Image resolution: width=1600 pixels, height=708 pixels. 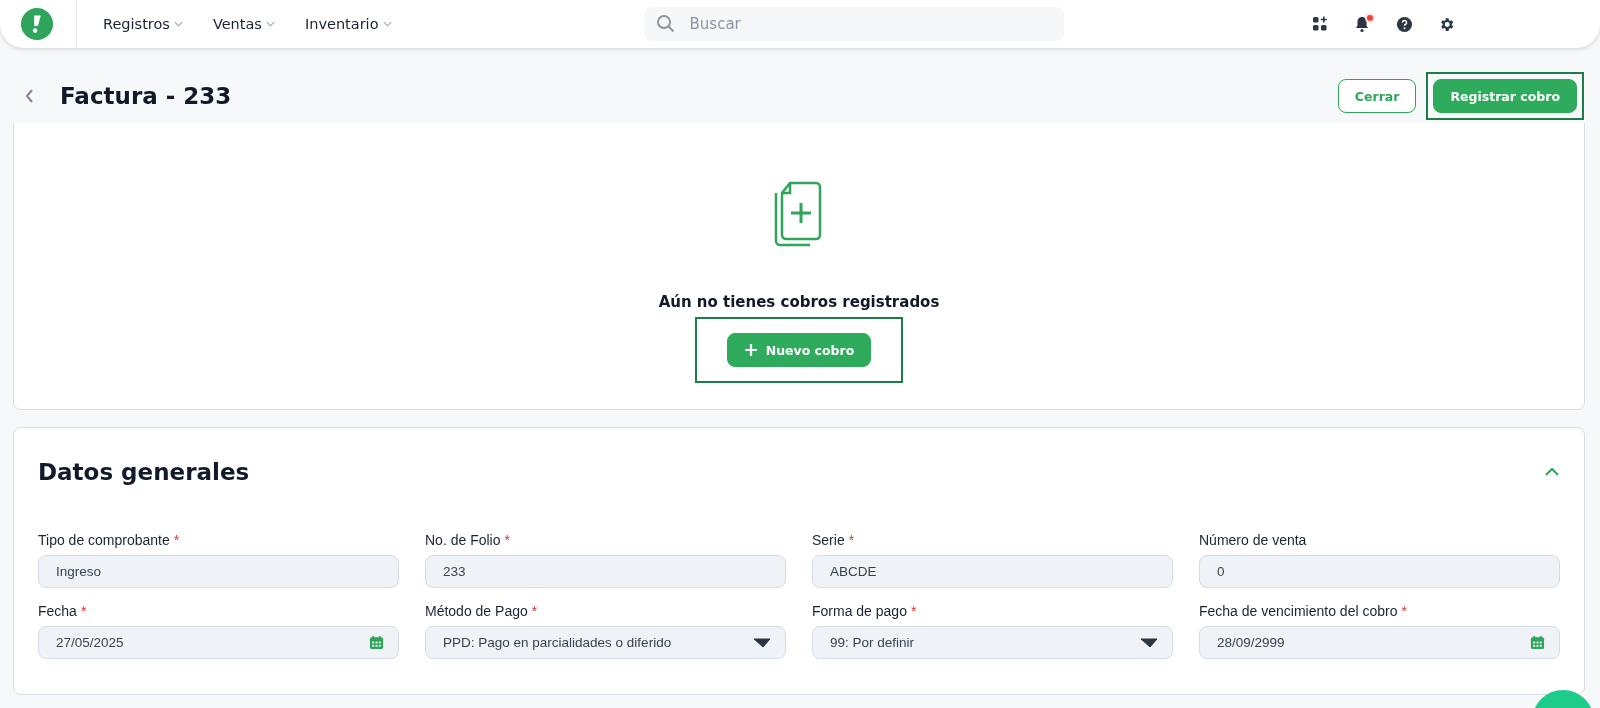 I want to click on date-field: 27/05/2025, so click(x=218, y=642).